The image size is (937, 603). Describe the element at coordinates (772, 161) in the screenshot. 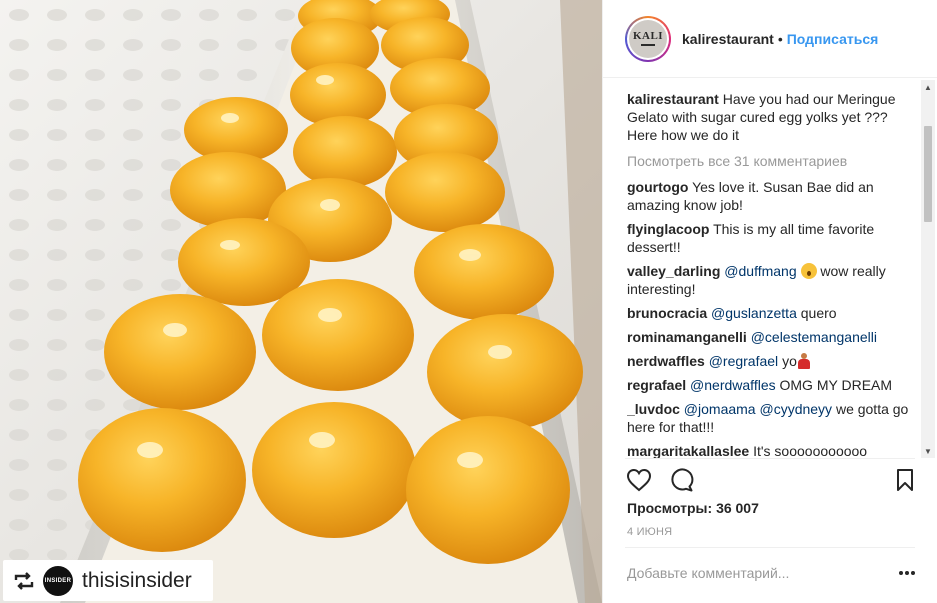

I see `view-all-comments-link: Посмотреть все 31 комментариев` at that location.